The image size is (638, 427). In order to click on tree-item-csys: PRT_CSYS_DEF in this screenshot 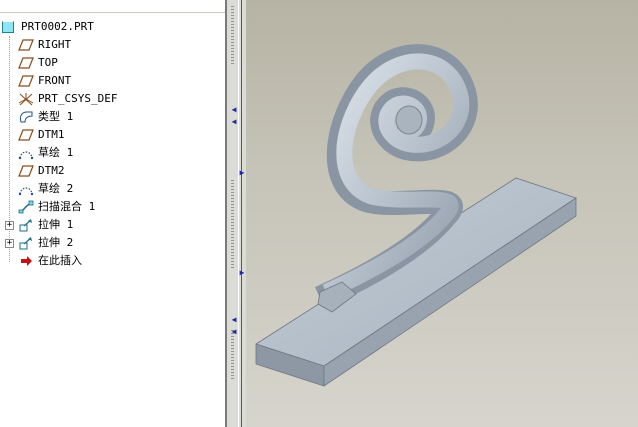, I will do `click(68, 99)`.